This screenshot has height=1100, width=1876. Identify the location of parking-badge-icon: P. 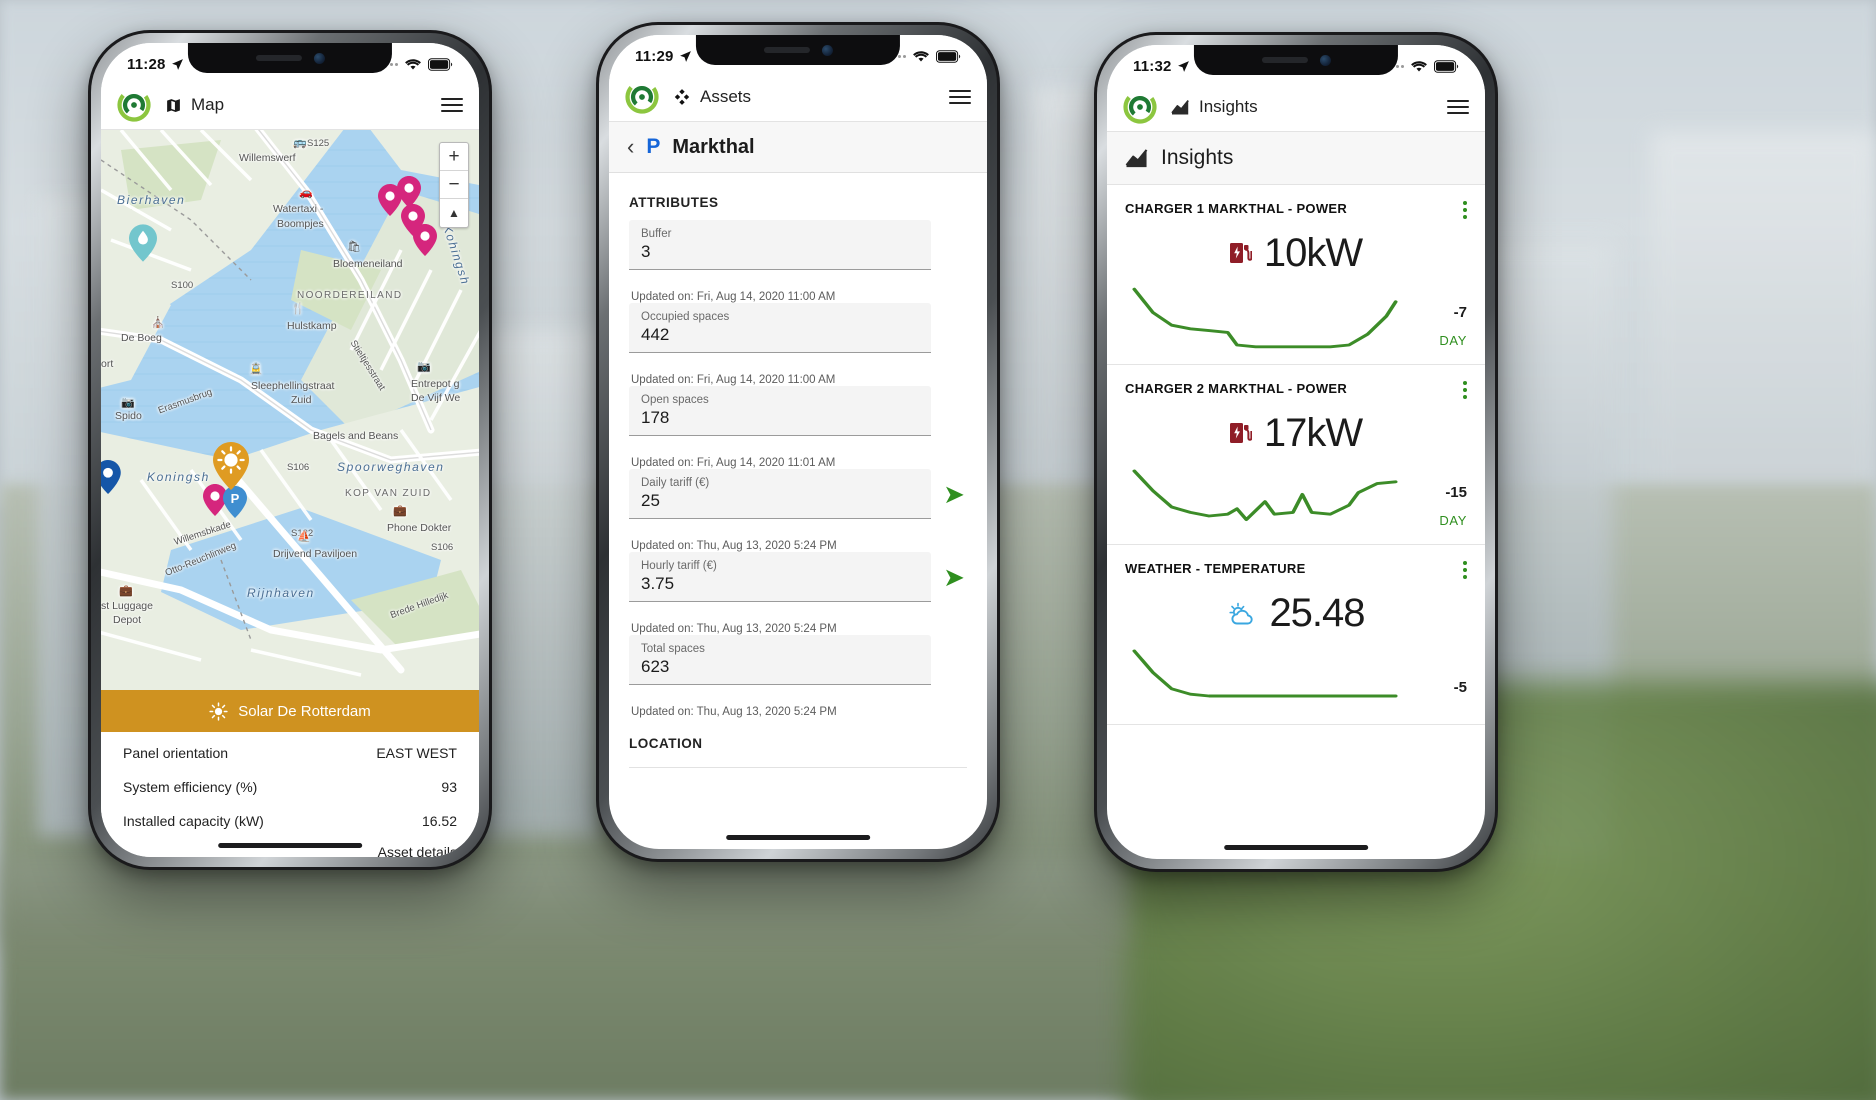
(653, 146).